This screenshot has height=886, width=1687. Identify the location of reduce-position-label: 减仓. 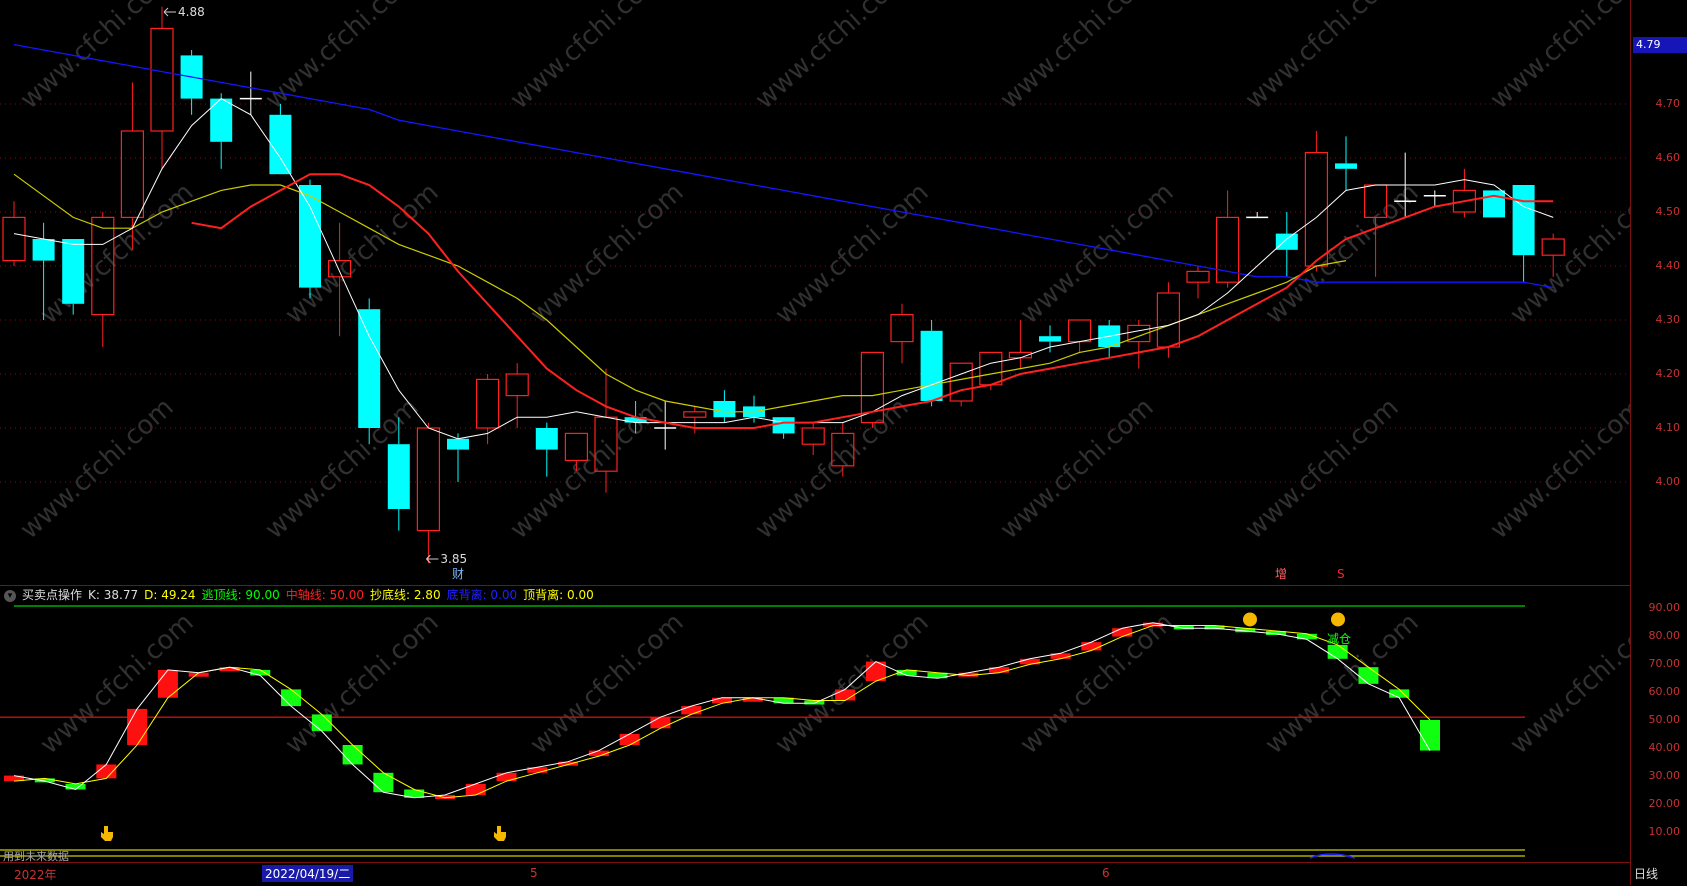
(1339, 639).